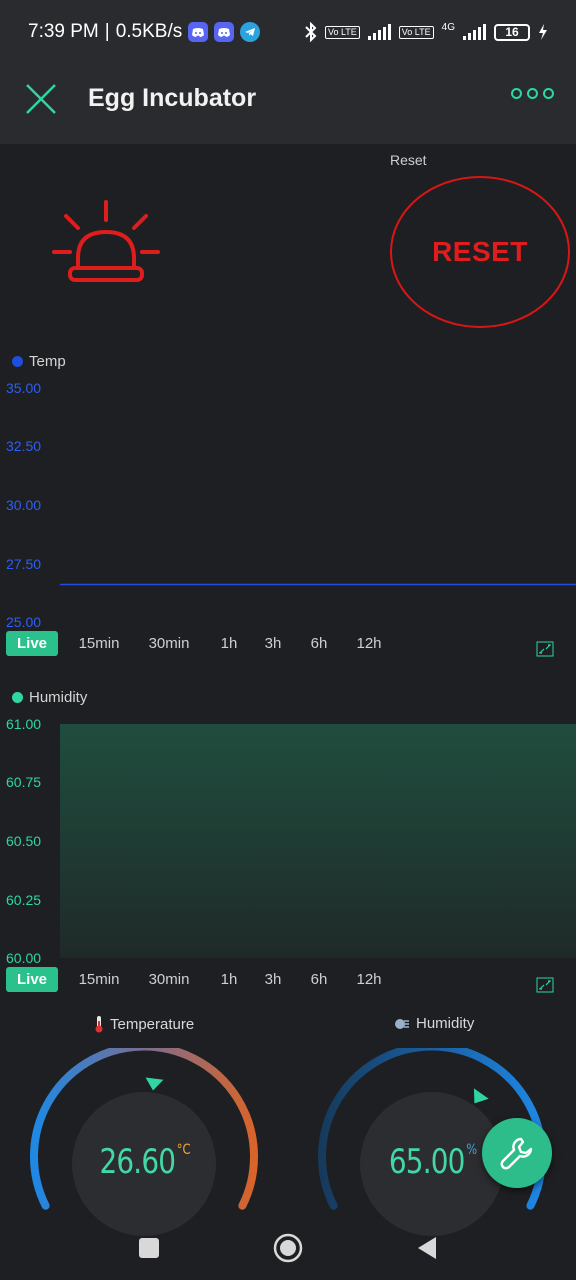 This screenshot has width=576, height=1280. What do you see at coordinates (194, 979) in the screenshot?
I see `humidity-time-tabs: Live 15min 30min 1h 3h 6h 12h` at bounding box center [194, 979].